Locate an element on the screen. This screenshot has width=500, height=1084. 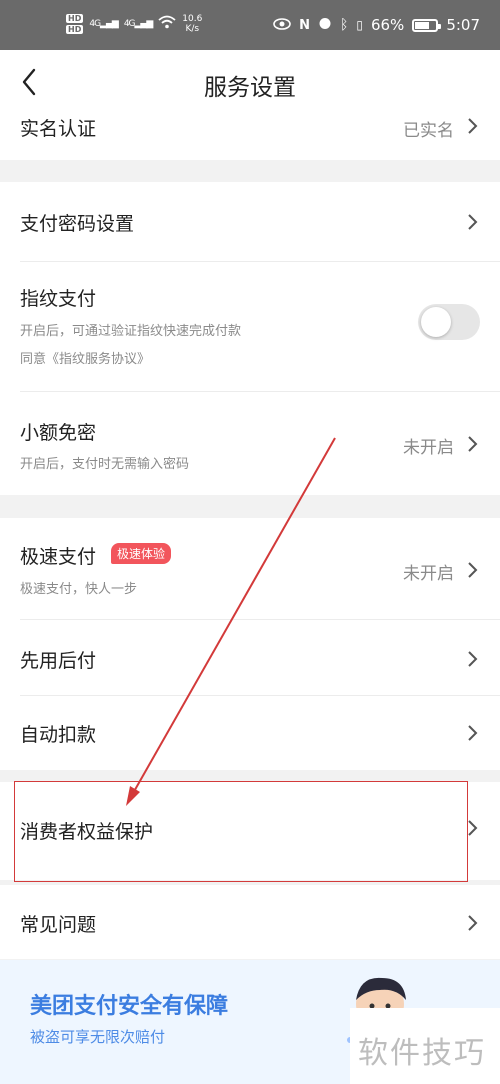
battery-percent: 66% is located at coordinates (387, 25).